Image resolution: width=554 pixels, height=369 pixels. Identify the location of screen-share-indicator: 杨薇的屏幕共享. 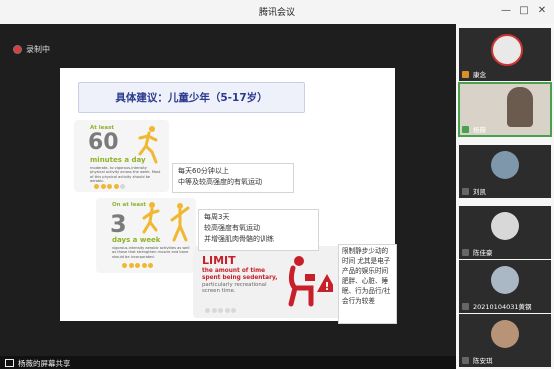
(38, 363).